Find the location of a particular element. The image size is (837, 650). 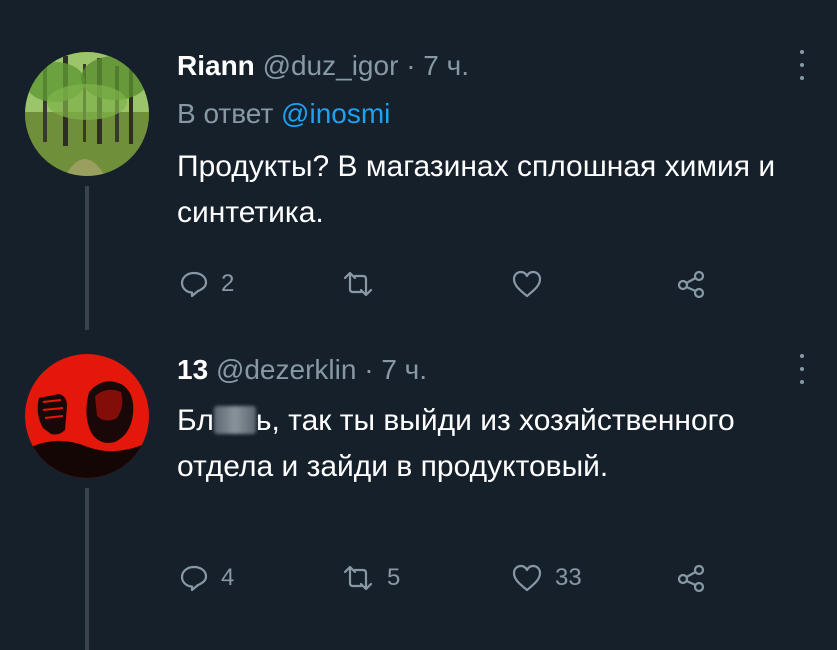

display-name: Riann is located at coordinates (216, 65).